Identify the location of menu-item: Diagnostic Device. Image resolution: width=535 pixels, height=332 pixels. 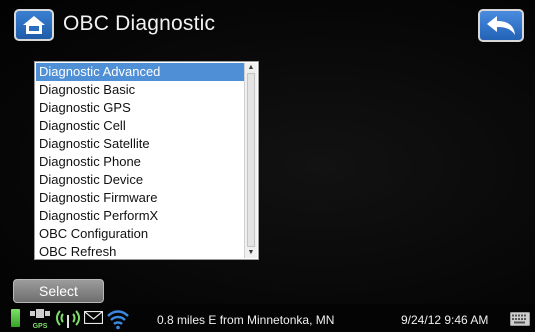
(140, 180).